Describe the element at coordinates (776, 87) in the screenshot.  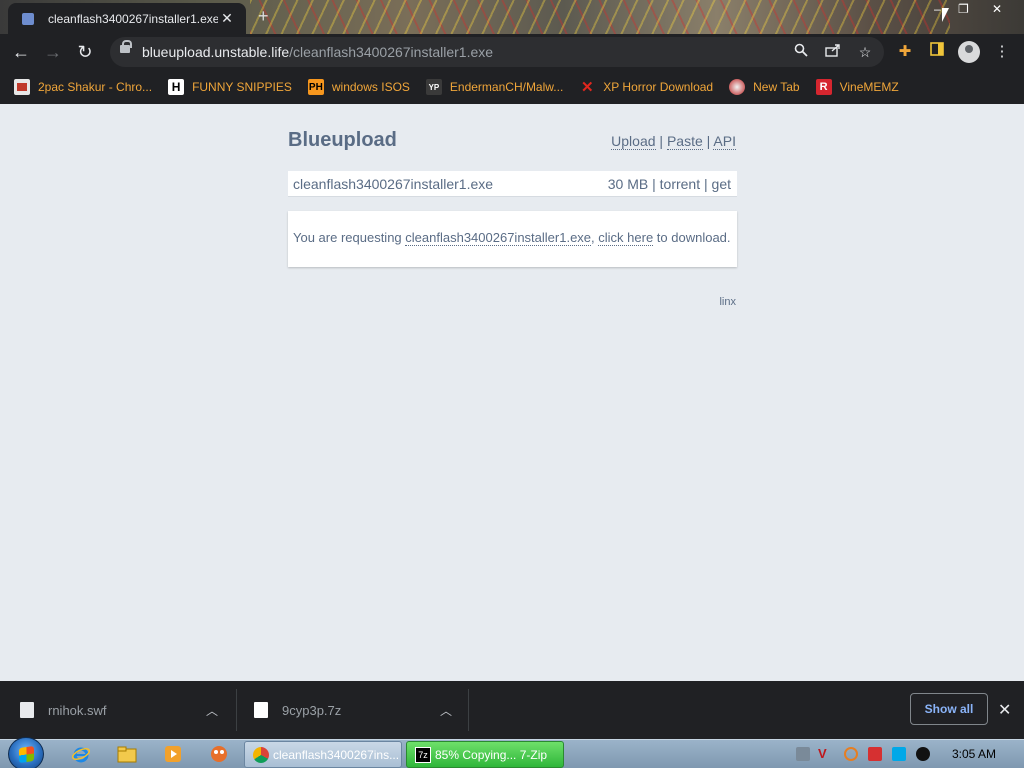
I see `bookmark-label: New Tab` at that location.